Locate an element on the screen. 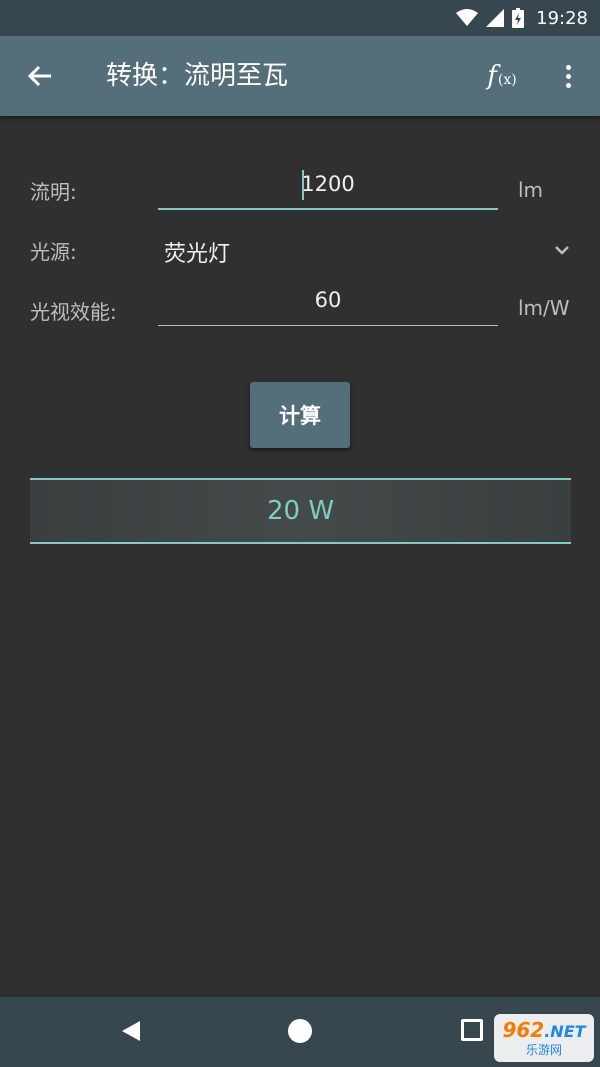 The width and height of the screenshot is (600, 1067). light-source-label: 光源: is located at coordinates (53, 252).